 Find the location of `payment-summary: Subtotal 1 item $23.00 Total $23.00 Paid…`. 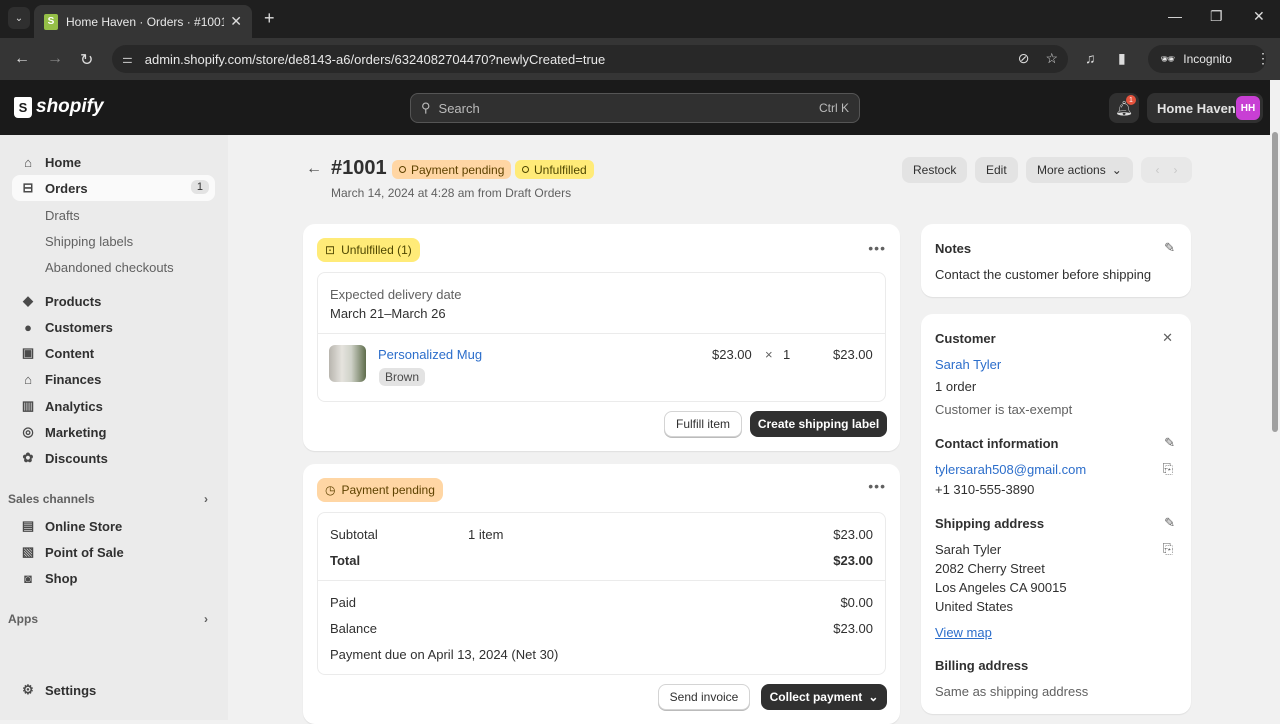

payment-summary: Subtotal 1 item $23.00 Total $23.00 Paid… is located at coordinates (601, 593).